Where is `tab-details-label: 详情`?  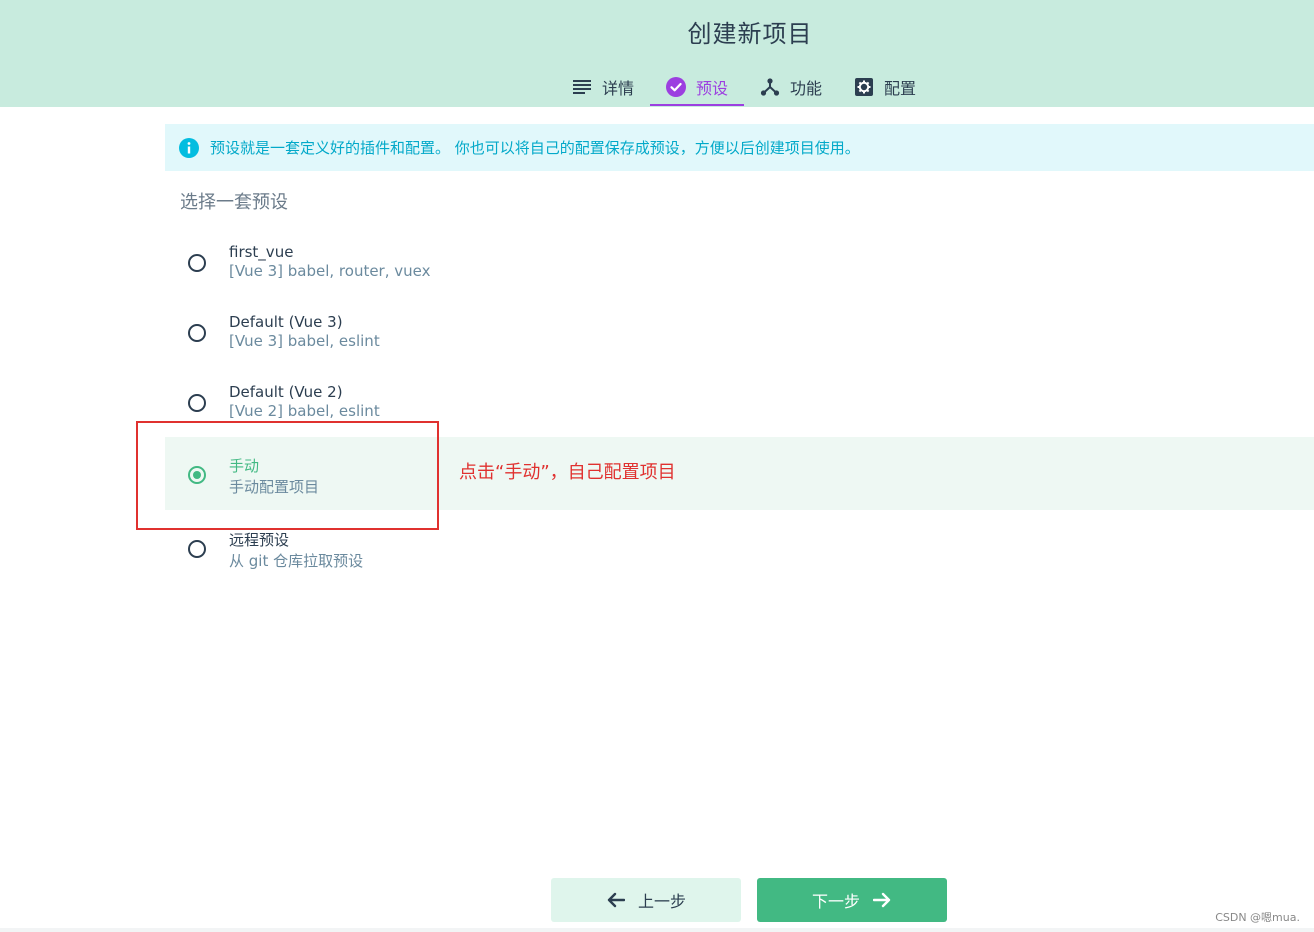
tab-details-label: 详情 is located at coordinates (618, 88).